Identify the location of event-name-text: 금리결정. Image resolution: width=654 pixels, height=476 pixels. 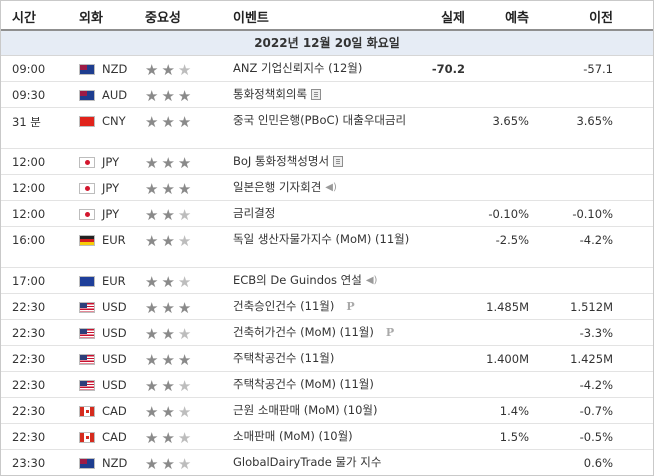
(254, 213).